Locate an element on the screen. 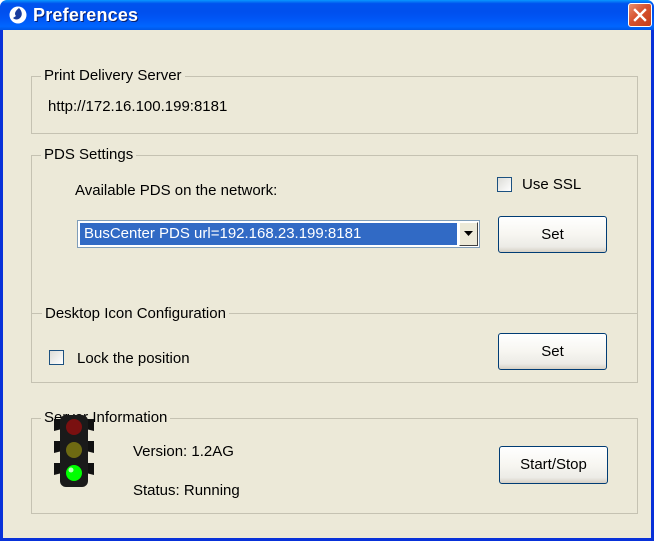 This screenshot has width=654, height=541. start-stop-button: Start/Stop is located at coordinates (553, 465).